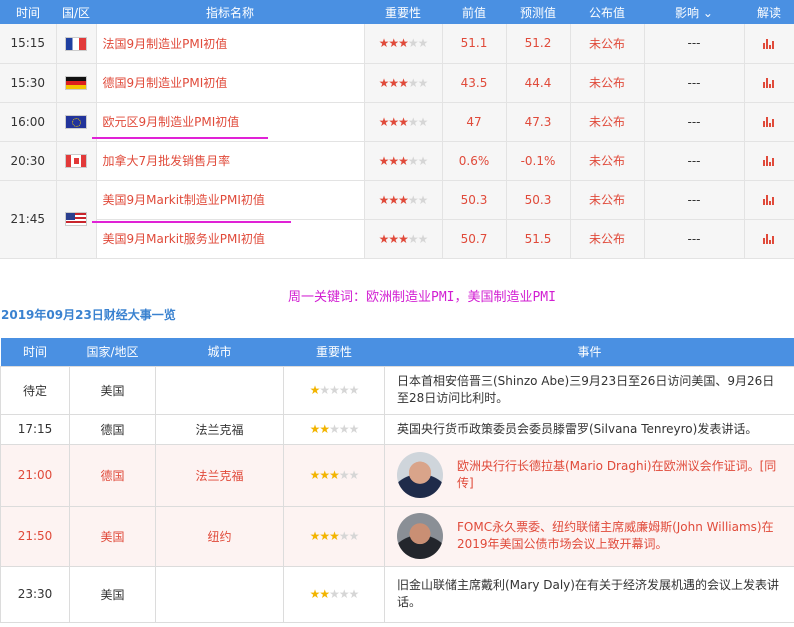 This screenshot has width=794, height=627. I want to click on release-time: 16:00, so click(28, 122).